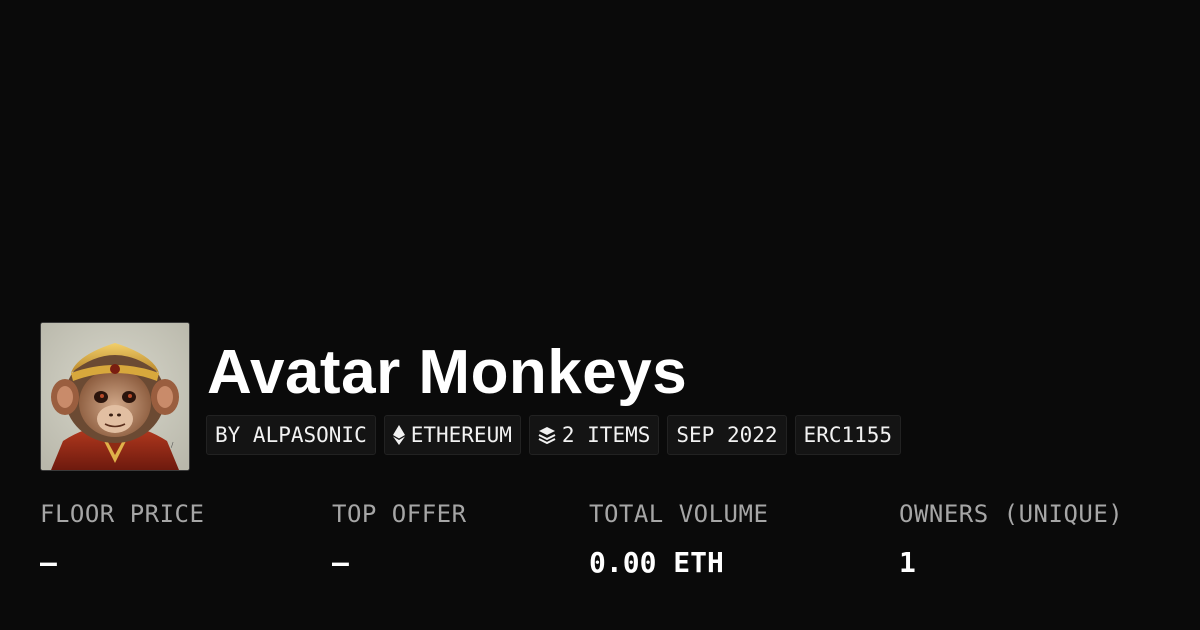  Describe the element at coordinates (399, 514) in the screenshot. I see `top-offer-label: TOP OFFER` at that location.